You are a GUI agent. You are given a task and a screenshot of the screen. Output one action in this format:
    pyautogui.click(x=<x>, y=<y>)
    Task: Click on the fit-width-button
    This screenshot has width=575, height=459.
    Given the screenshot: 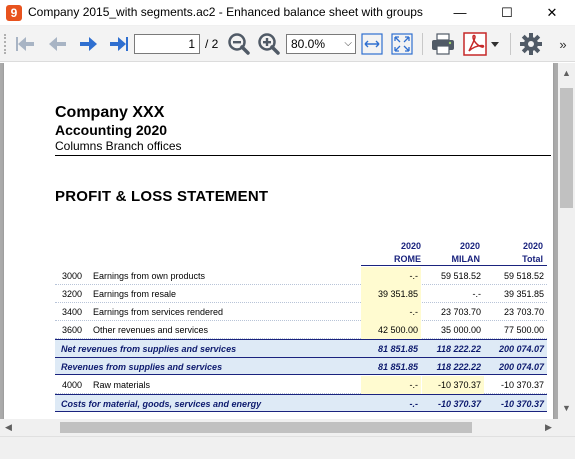 What is the action you would take?
    pyautogui.click(x=372, y=44)
    